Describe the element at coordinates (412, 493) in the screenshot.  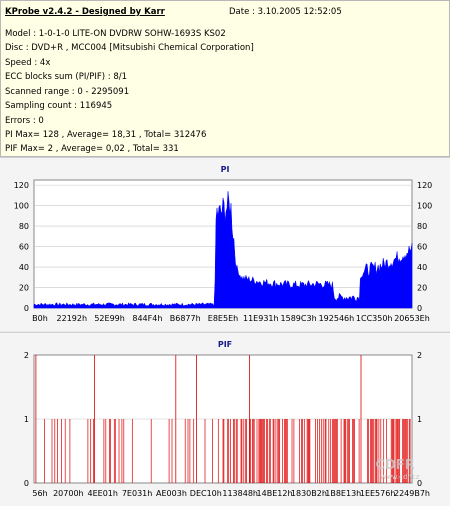
I see `x-tick-label: 2249B7h` at that location.